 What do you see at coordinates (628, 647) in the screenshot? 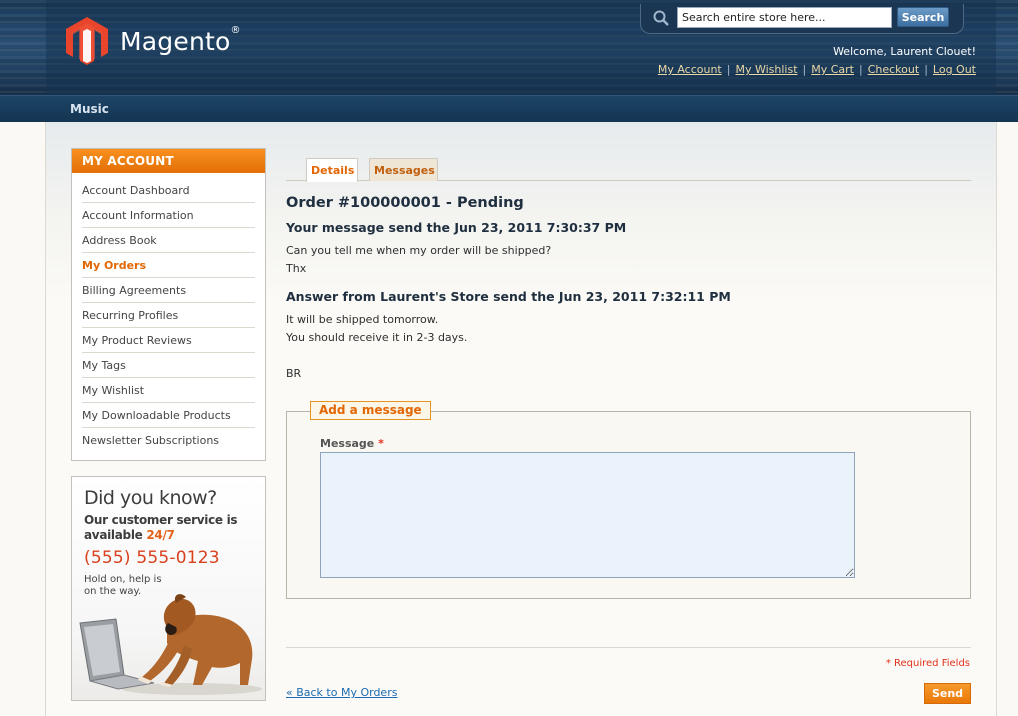
I see `divider` at bounding box center [628, 647].